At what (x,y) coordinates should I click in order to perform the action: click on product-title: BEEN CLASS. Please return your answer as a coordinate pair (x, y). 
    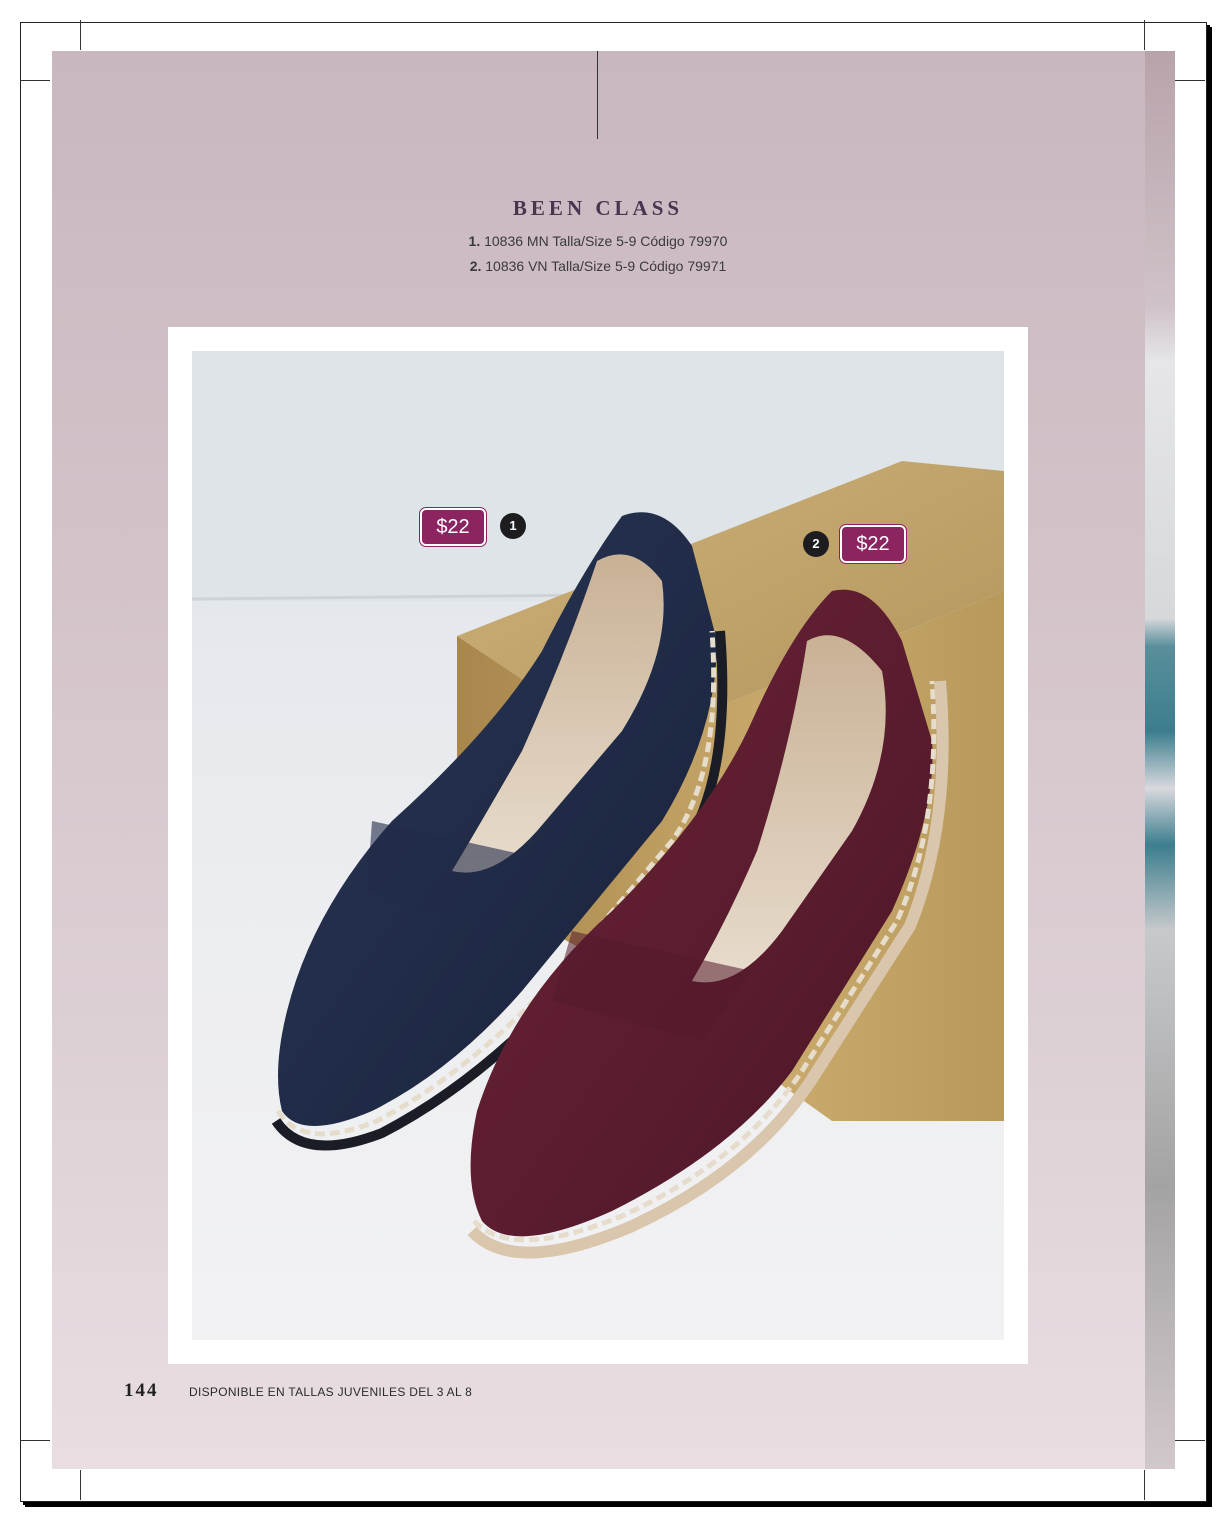
    Looking at the image, I should click on (598, 208).